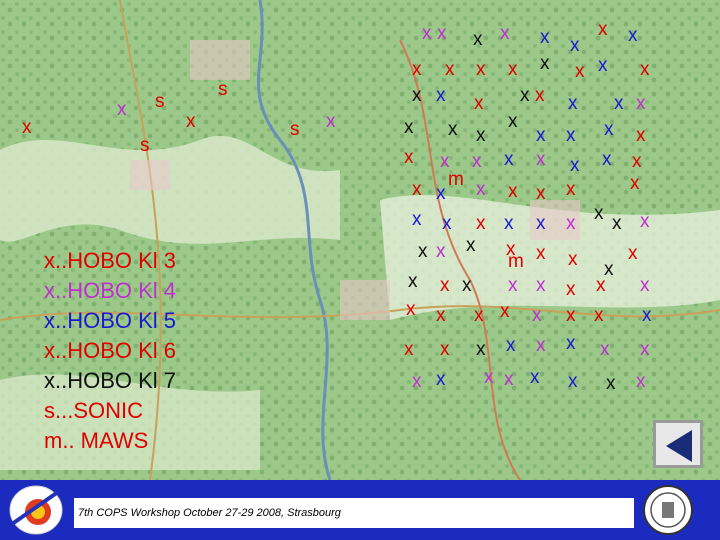  What do you see at coordinates (110, 290) in the screenshot?
I see `legend-hobo-kl4: x..HOBO Kl 4` at bounding box center [110, 290].